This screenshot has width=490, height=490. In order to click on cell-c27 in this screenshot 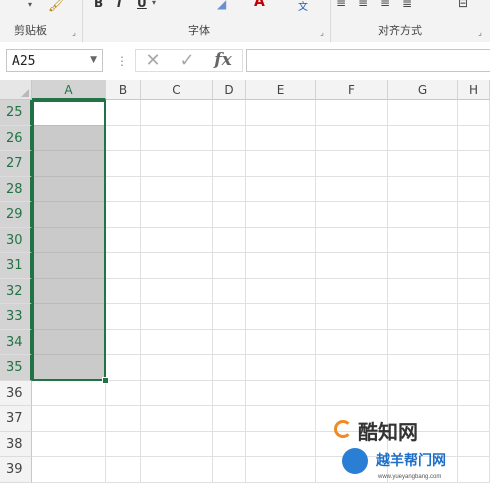, I will do `click(177, 164)`.